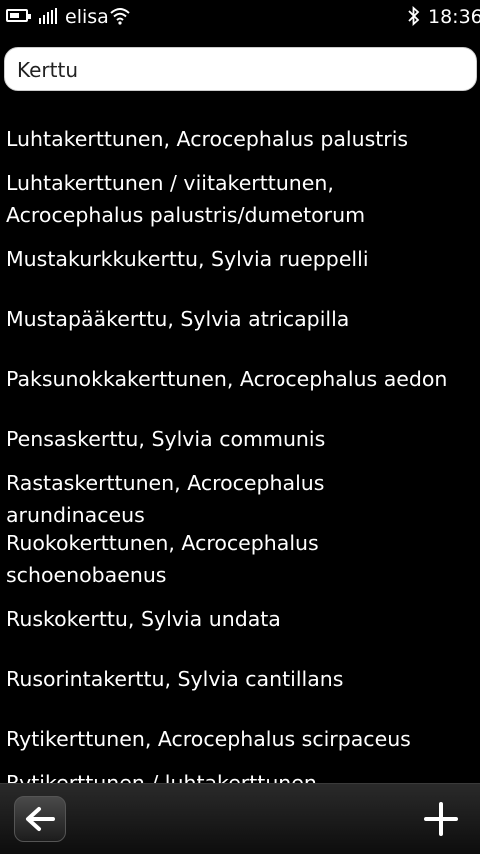  What do you see at coordinates (241, 619) in the screenshot?
I see `list-item: Ruskokerttu, Sylvia undata` at bounding box center [241, 619].